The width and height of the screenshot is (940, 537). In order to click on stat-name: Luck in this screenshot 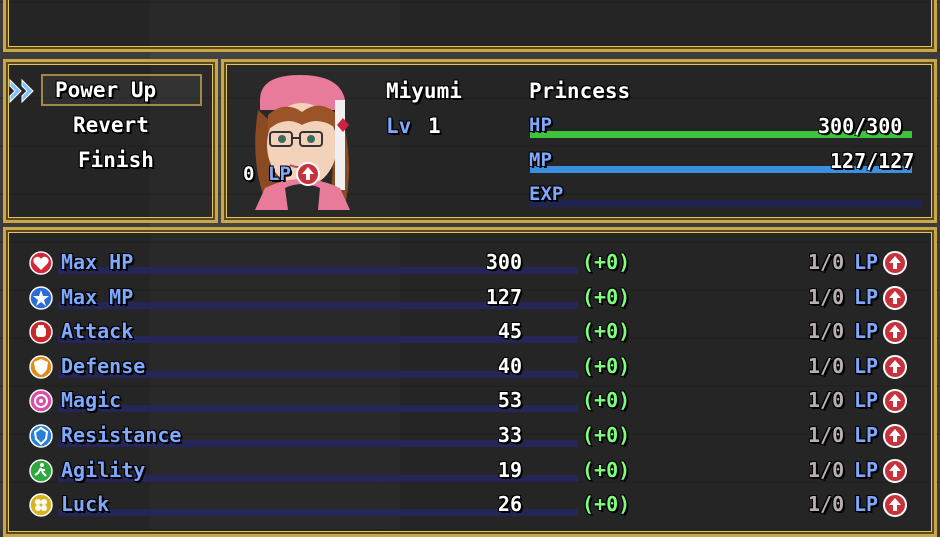, I will do `click(85, 504)`.